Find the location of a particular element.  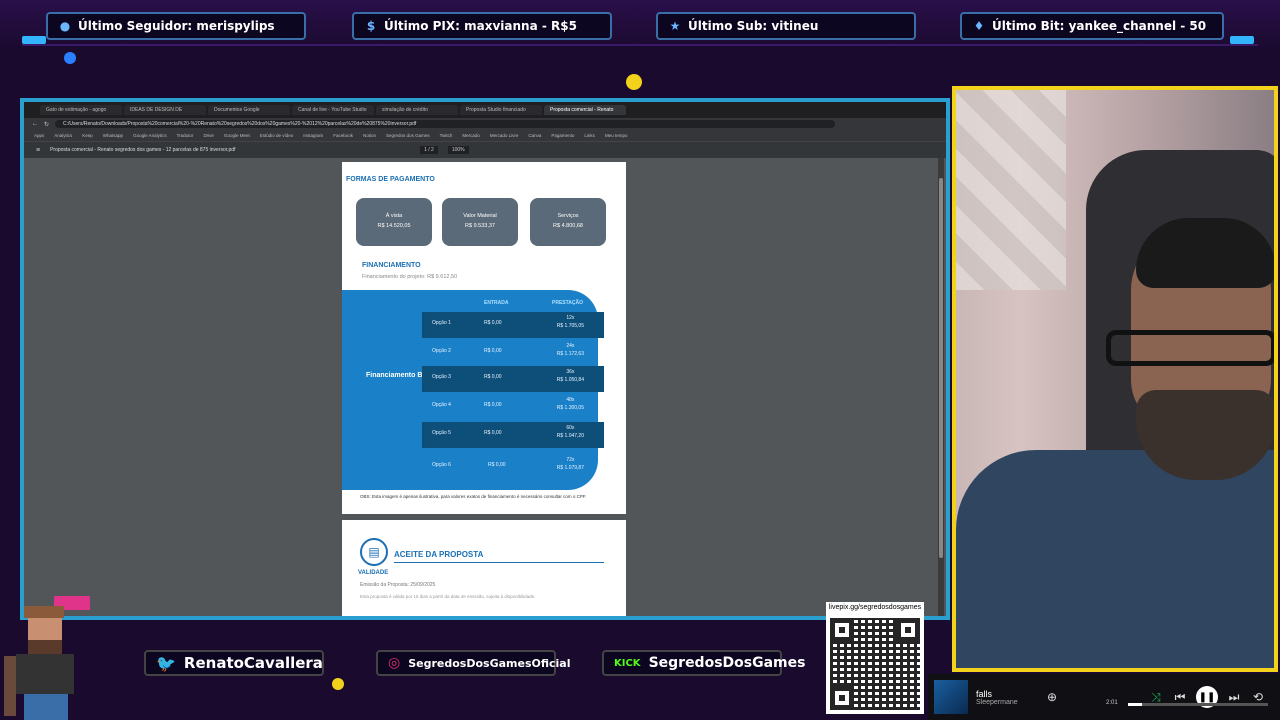

streamer-hair is located at coordinates (1205, 253).